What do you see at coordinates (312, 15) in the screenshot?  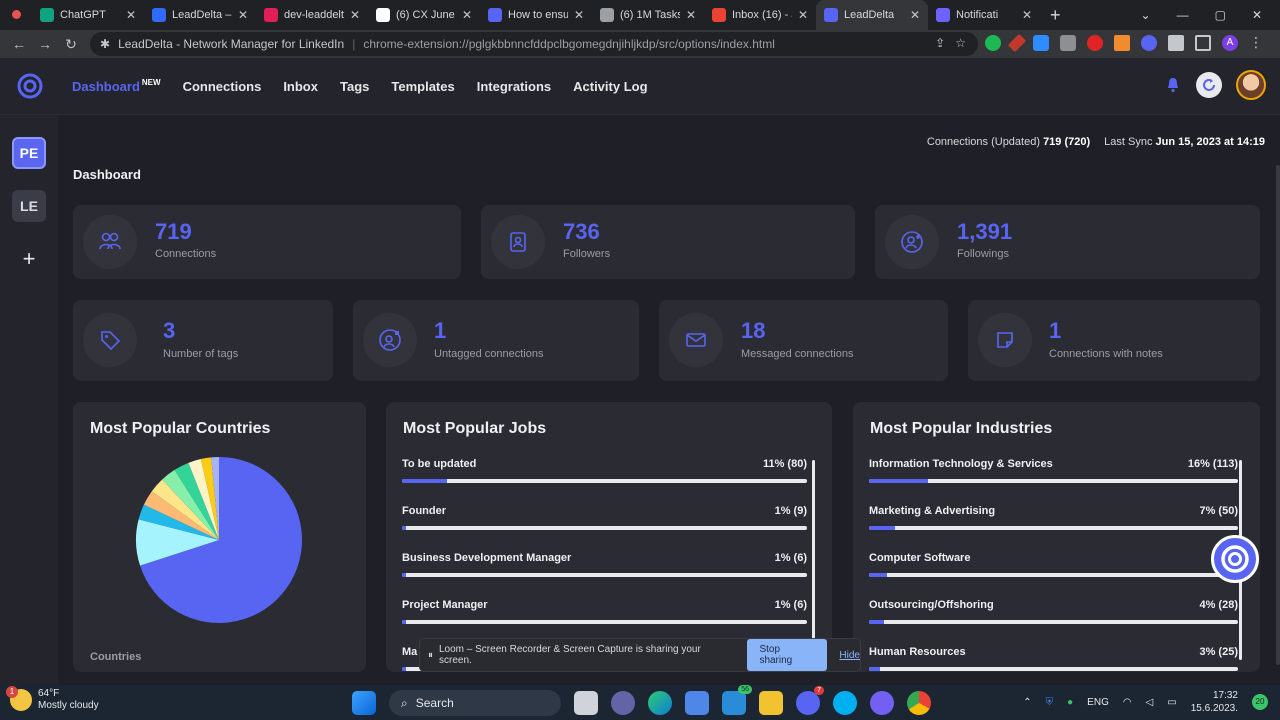 I see `browser-tab: dev-leaddelta ✕` at bounding box center [312, 15].